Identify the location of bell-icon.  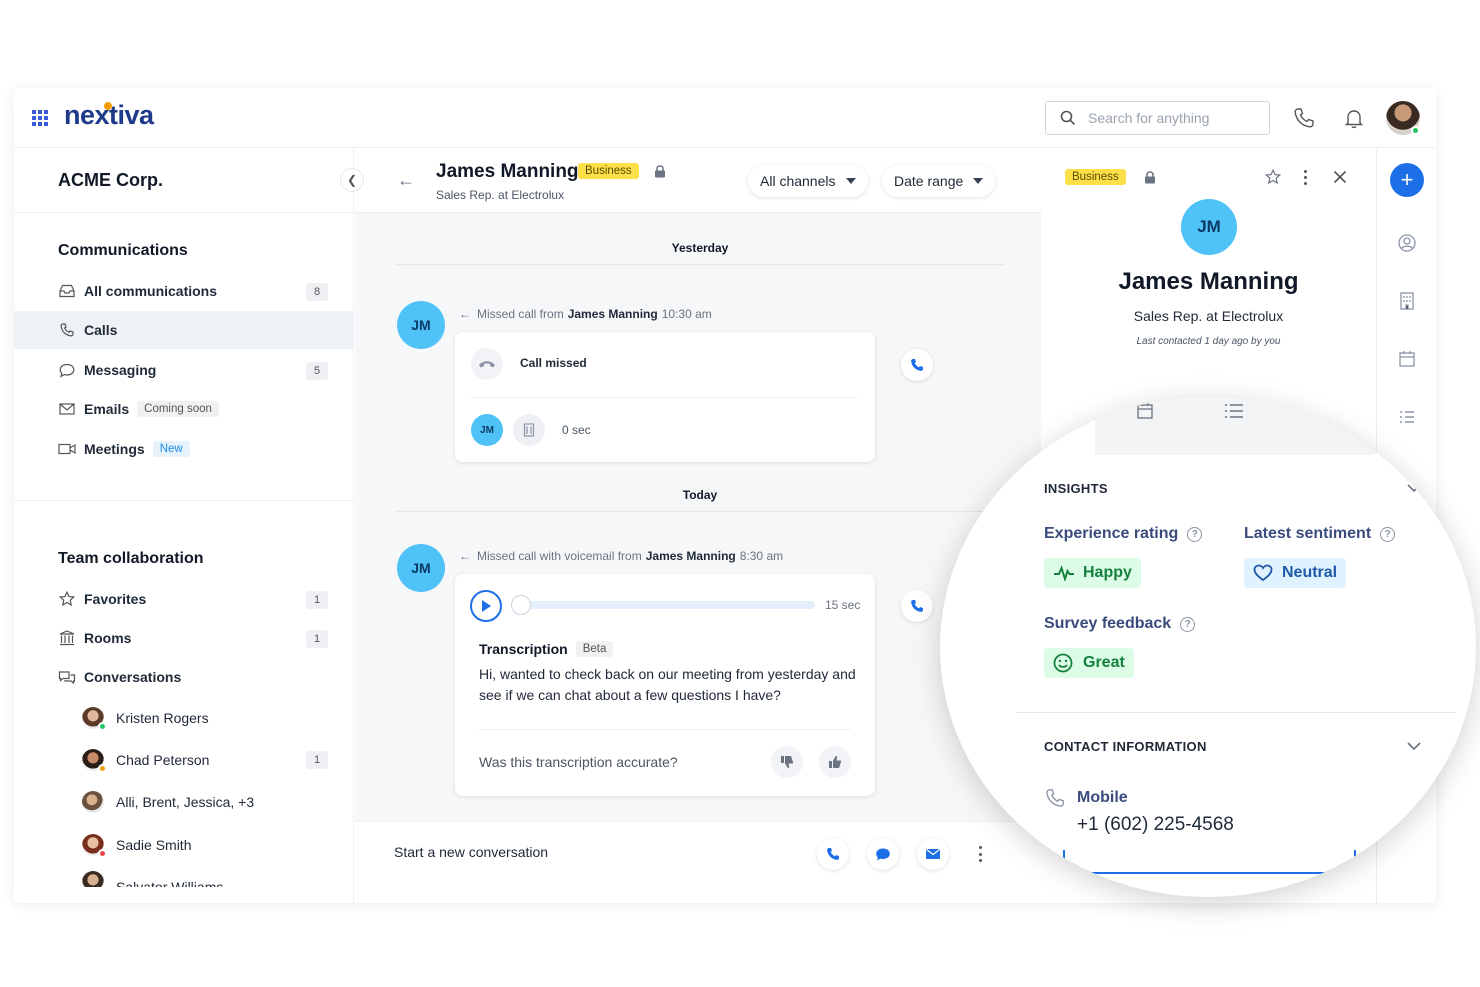
(1354, 118).